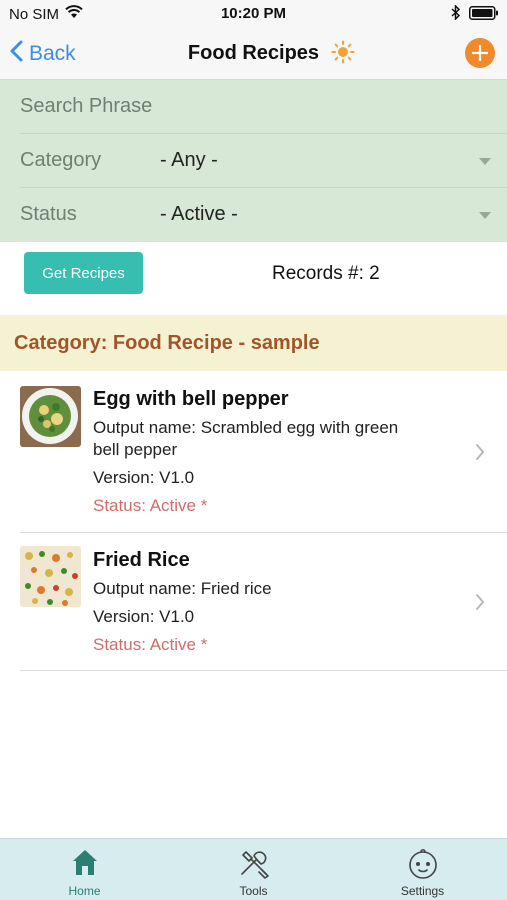 The width and height of the screenshot is (507, 900). What do you see at coordinates (263, 215) in the screenshot?
I see `status-select: Status - Active -` at bounding box center [263, 215].